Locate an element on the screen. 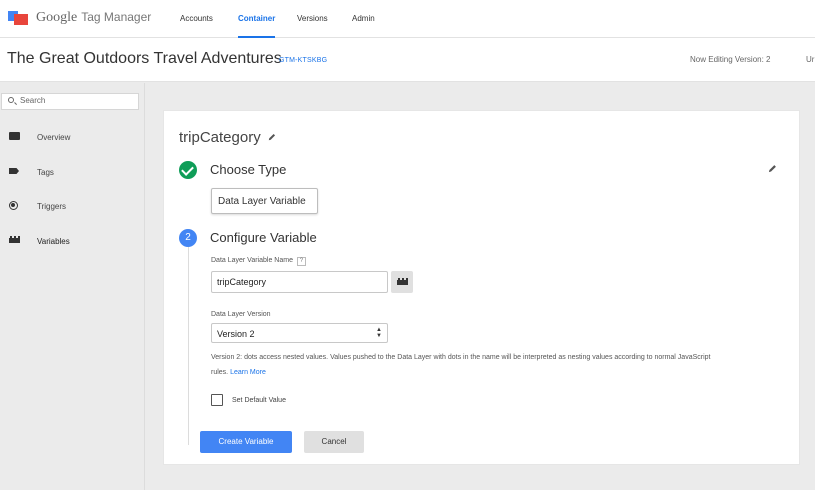 The width and height of the screenshot is (815, 490). create-variable-button: Create Variable is located at coordinates (246, 442).